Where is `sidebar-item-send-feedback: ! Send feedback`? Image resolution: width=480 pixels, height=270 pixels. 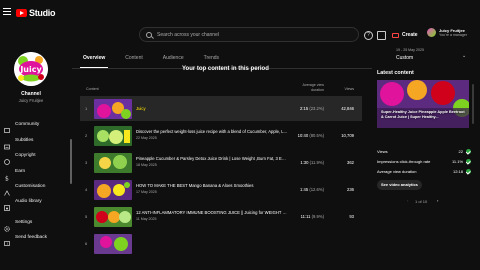
sidebar-item-send-feedback: ! Send feedback is located at coordinates (35, 238).